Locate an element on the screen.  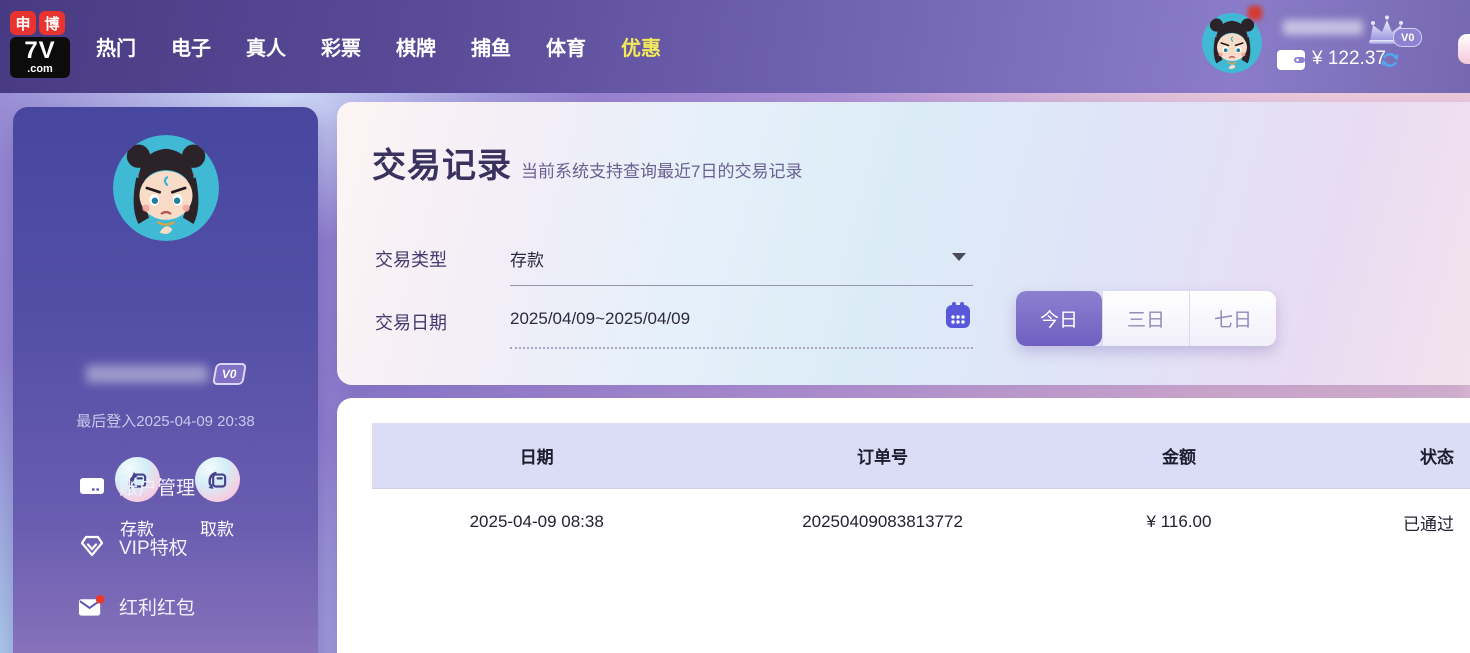
floating-service-widget is located at coordinates (1464, 49).